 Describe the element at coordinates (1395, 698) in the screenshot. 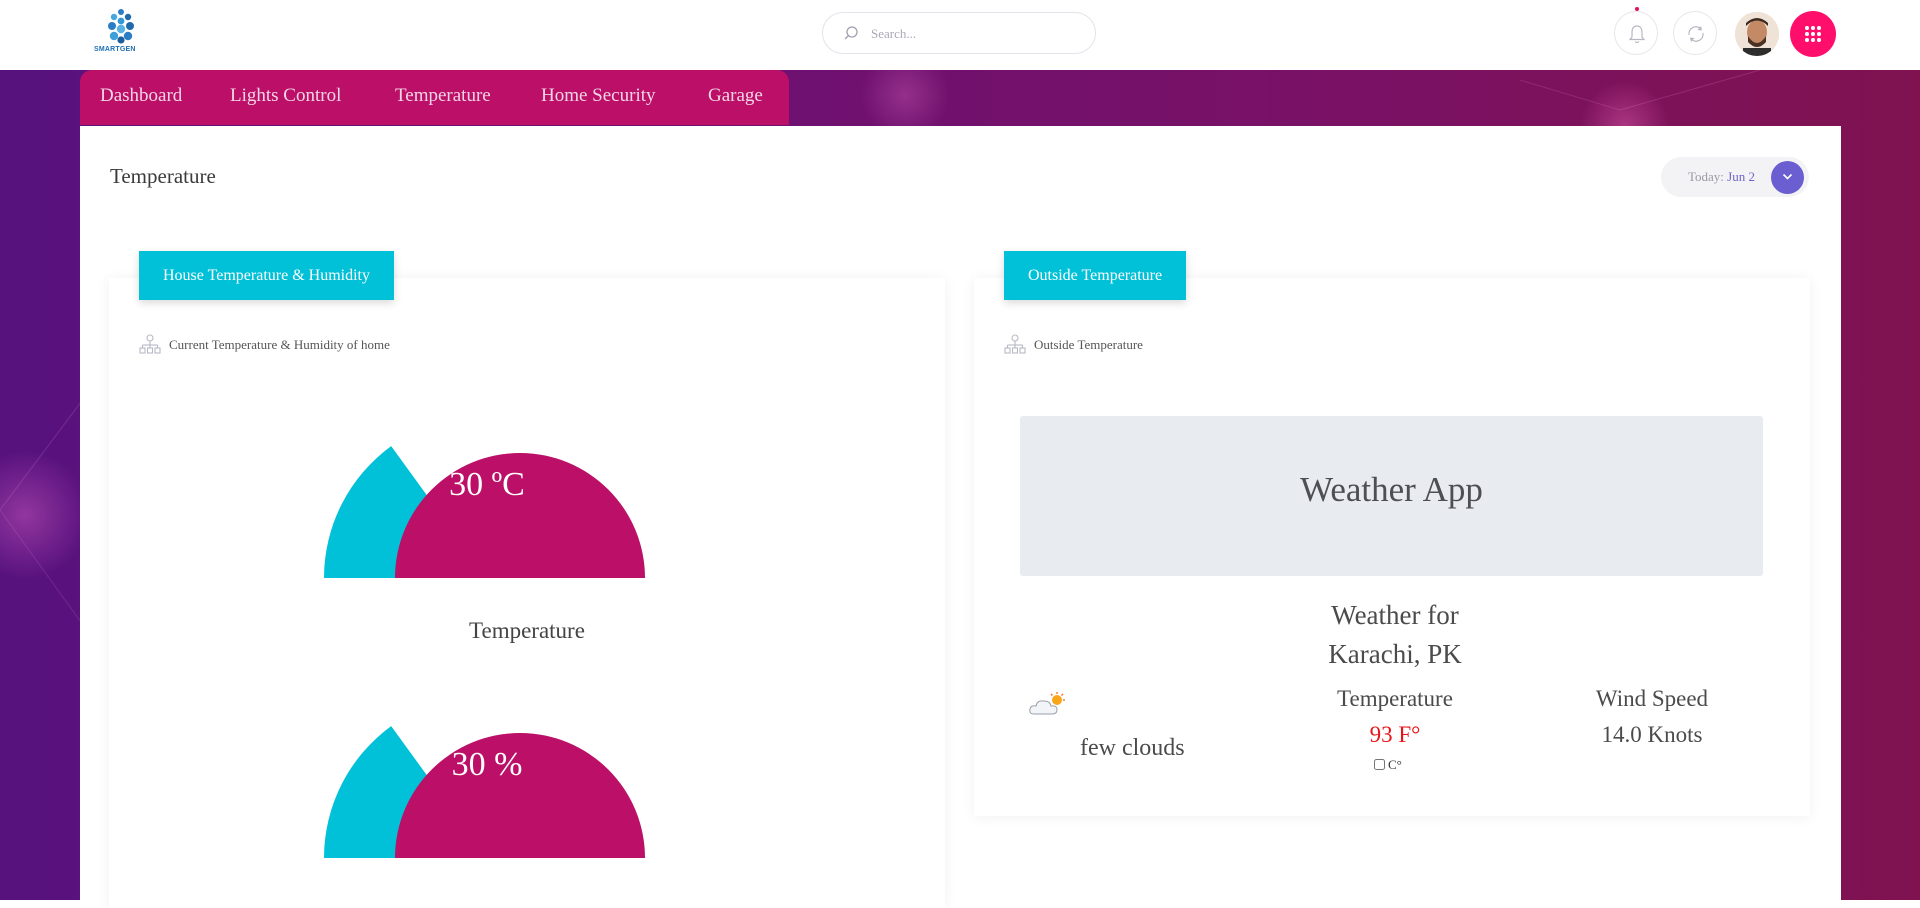

I see `weather-temperature-label: Temperature` at that location.